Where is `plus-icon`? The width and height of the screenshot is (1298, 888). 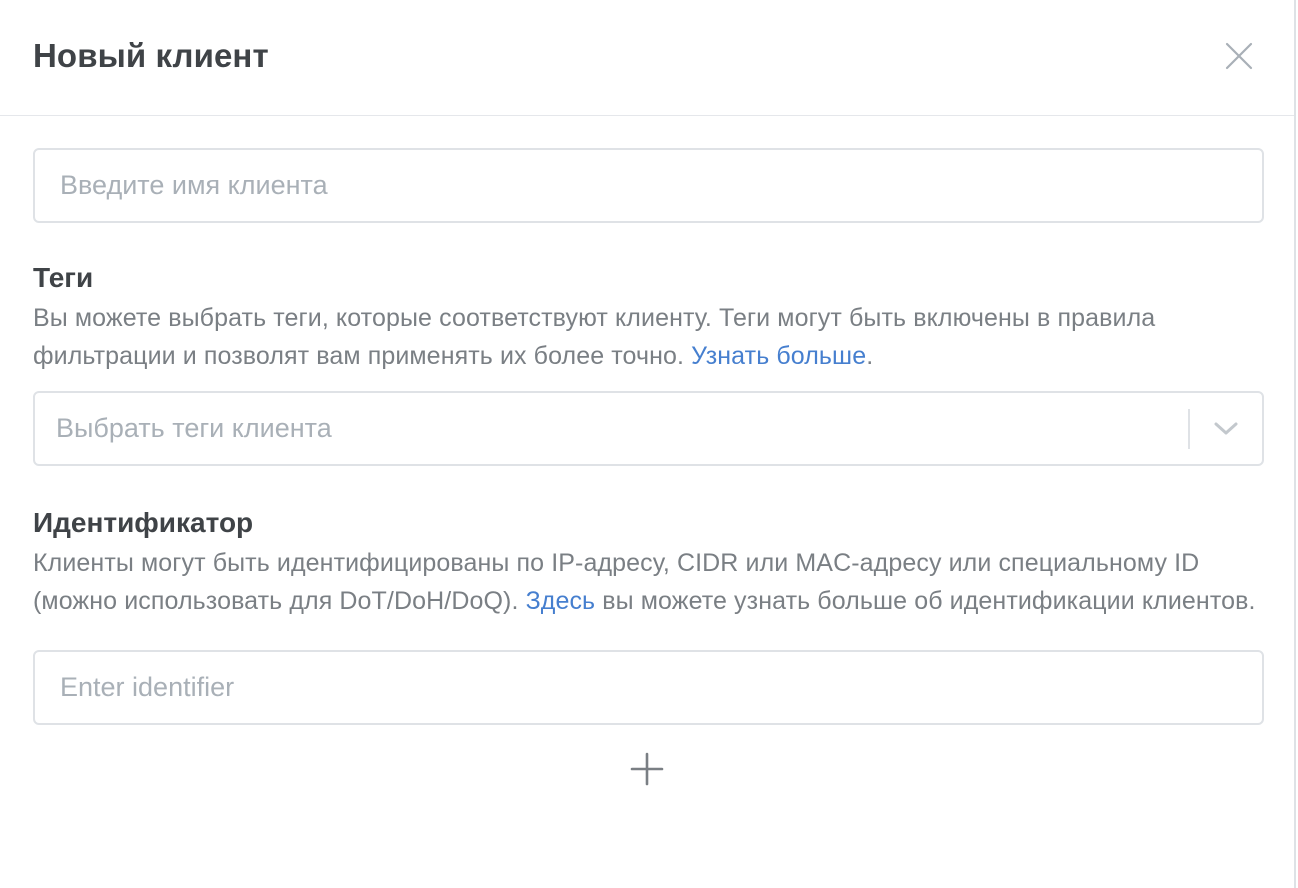
plus-icon is located at coordinates (646, 769).